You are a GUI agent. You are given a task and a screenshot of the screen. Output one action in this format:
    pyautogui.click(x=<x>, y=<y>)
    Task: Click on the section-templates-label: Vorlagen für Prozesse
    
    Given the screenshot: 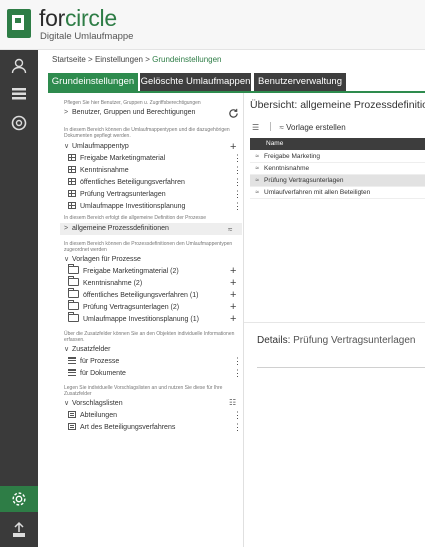 What is the action you would take?
    pyautogui.click(x=106, y=259)
    